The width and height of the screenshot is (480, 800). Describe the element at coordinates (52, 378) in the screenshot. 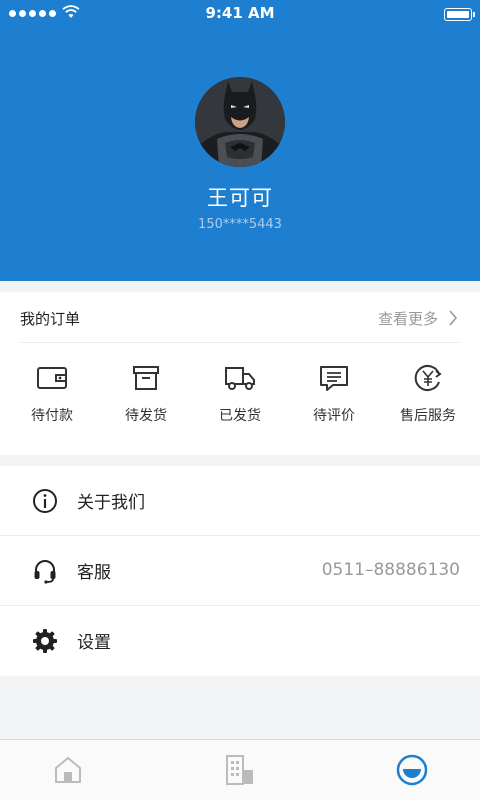

I see `wallet-icon` at that location.